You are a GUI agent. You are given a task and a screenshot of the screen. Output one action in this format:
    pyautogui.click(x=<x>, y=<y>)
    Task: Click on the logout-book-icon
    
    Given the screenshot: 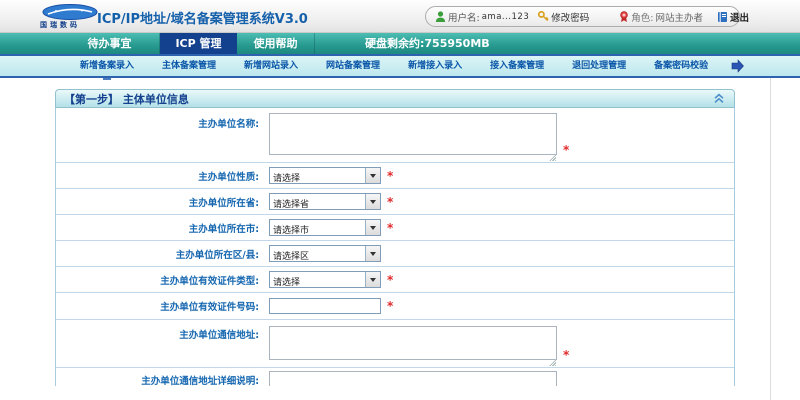 What is the action you would take?
    pyautogui.click(x=722, y=16)
    